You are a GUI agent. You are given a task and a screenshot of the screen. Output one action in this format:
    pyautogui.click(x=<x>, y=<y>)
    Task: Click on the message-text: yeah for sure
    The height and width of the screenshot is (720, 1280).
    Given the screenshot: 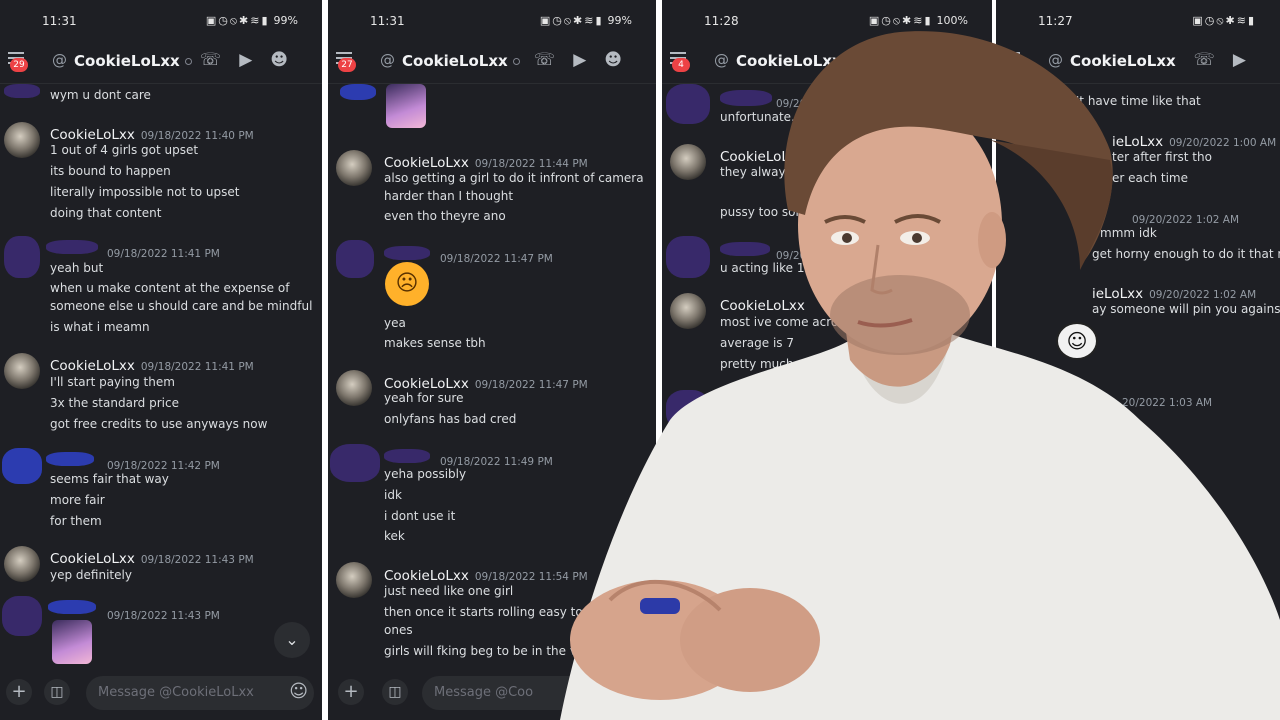 What is the action you would take?
    pyautogui.click(x=424, y=398)
    